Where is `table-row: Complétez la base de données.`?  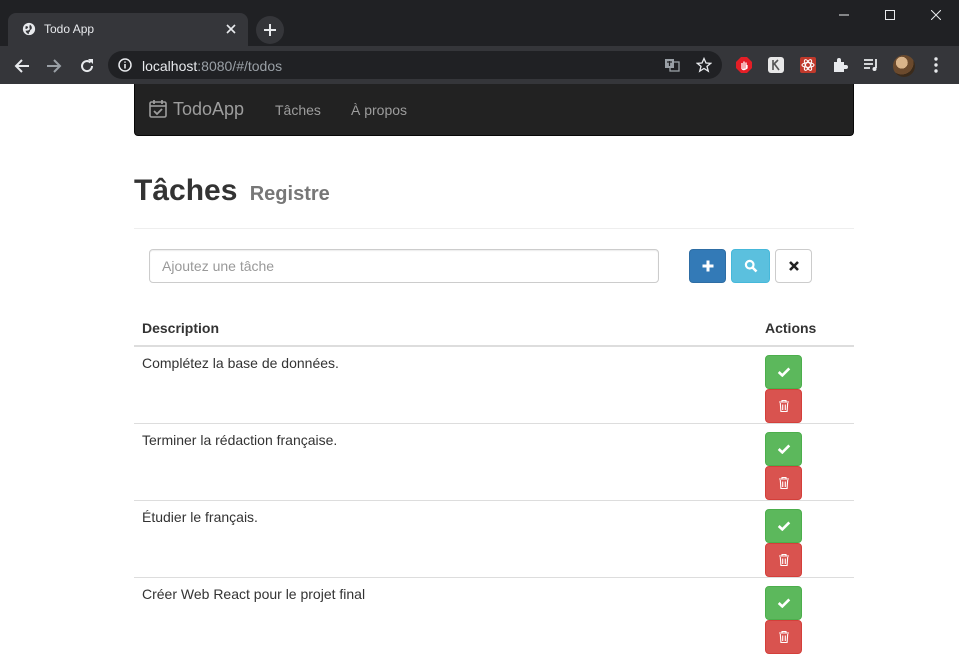 table-row: Complétez la base de données. is located at coordinates (494, 385).